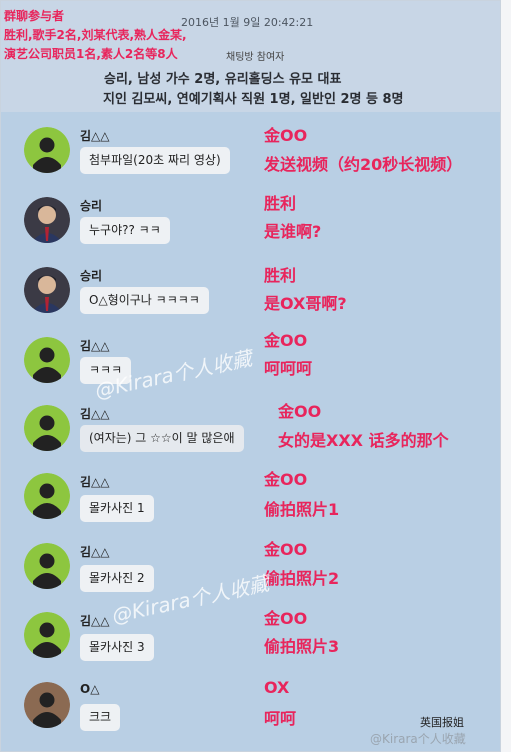  What do you see at coordinates (100, 717) in the screenshot?
I see `message-bubble: 크크` at bounding box center [100, 717].